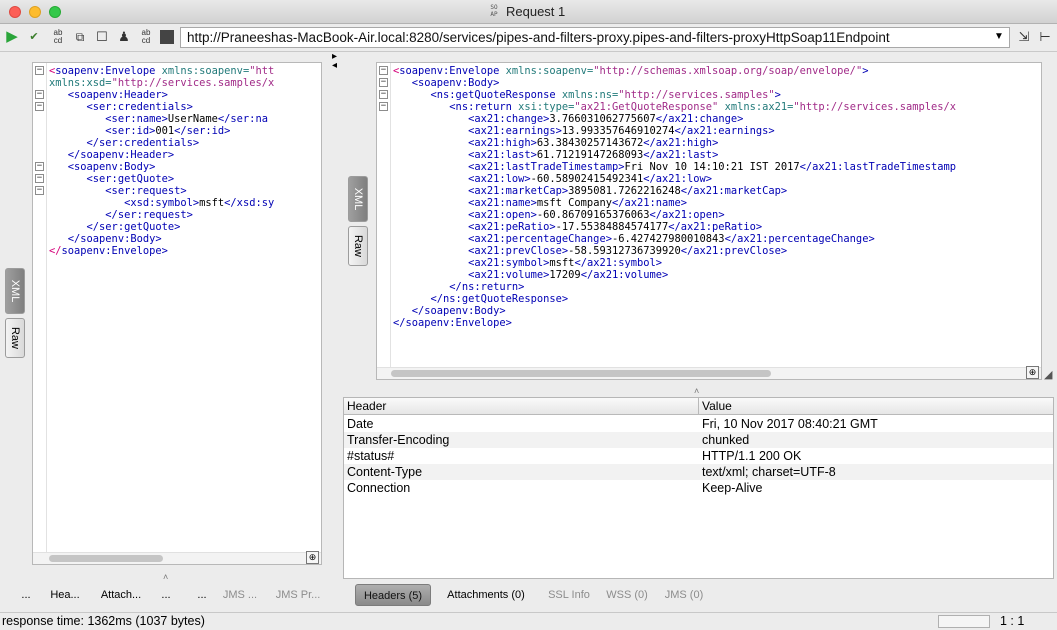 The height and width of the screenshot is (630, 1057). I want to click on code-line: <ax21:last>61.71219147268093</ax21:last>, so click(674, 155).